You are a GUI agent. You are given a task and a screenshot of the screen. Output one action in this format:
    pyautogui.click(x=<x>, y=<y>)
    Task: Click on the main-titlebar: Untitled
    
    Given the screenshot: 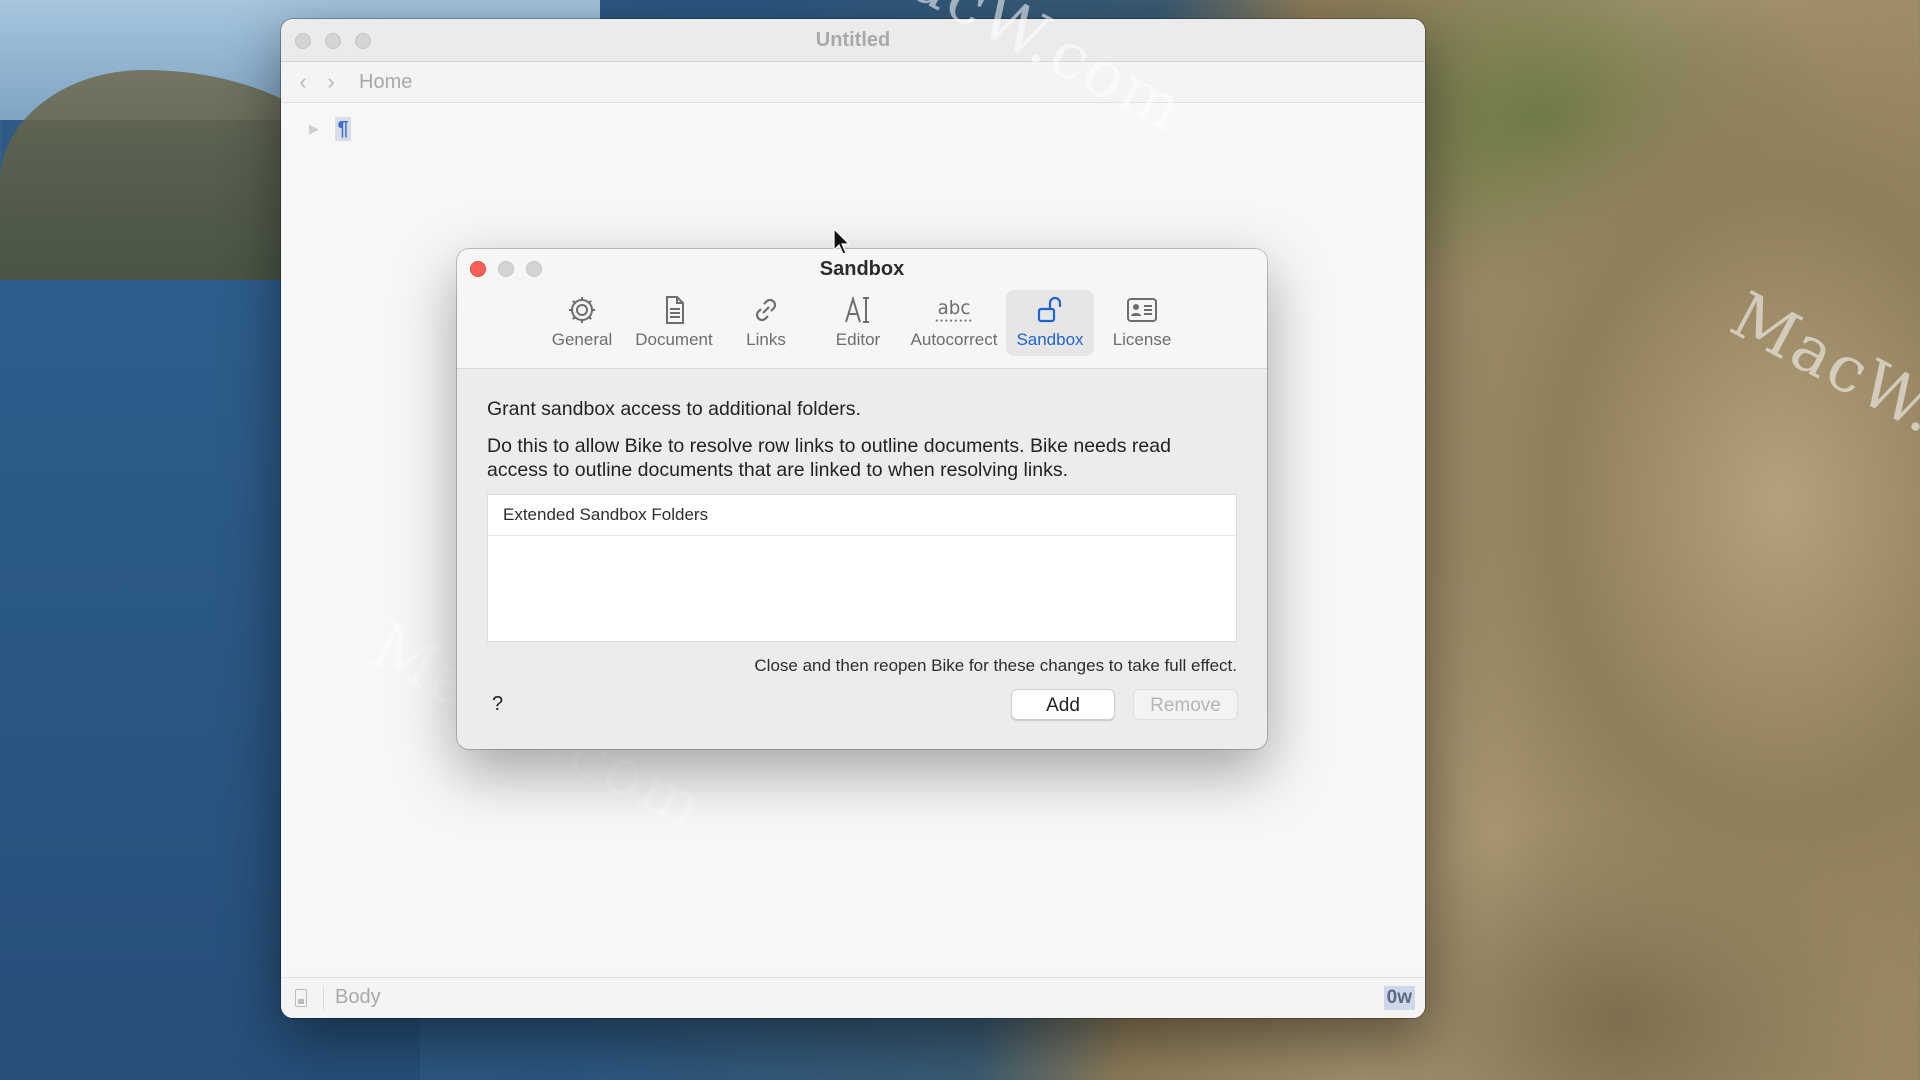 What is the action you would take?
    pyautogui.click(x=853, y=40)
    